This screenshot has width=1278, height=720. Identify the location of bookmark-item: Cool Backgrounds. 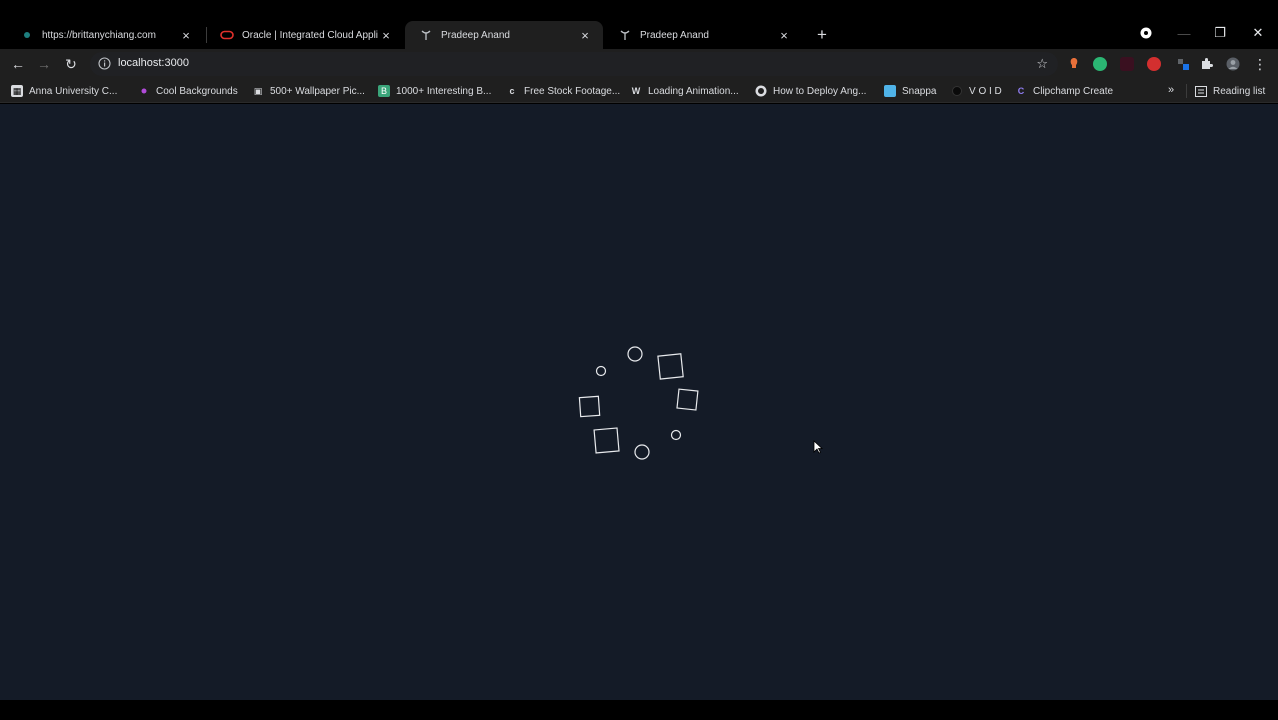
(188, 91).